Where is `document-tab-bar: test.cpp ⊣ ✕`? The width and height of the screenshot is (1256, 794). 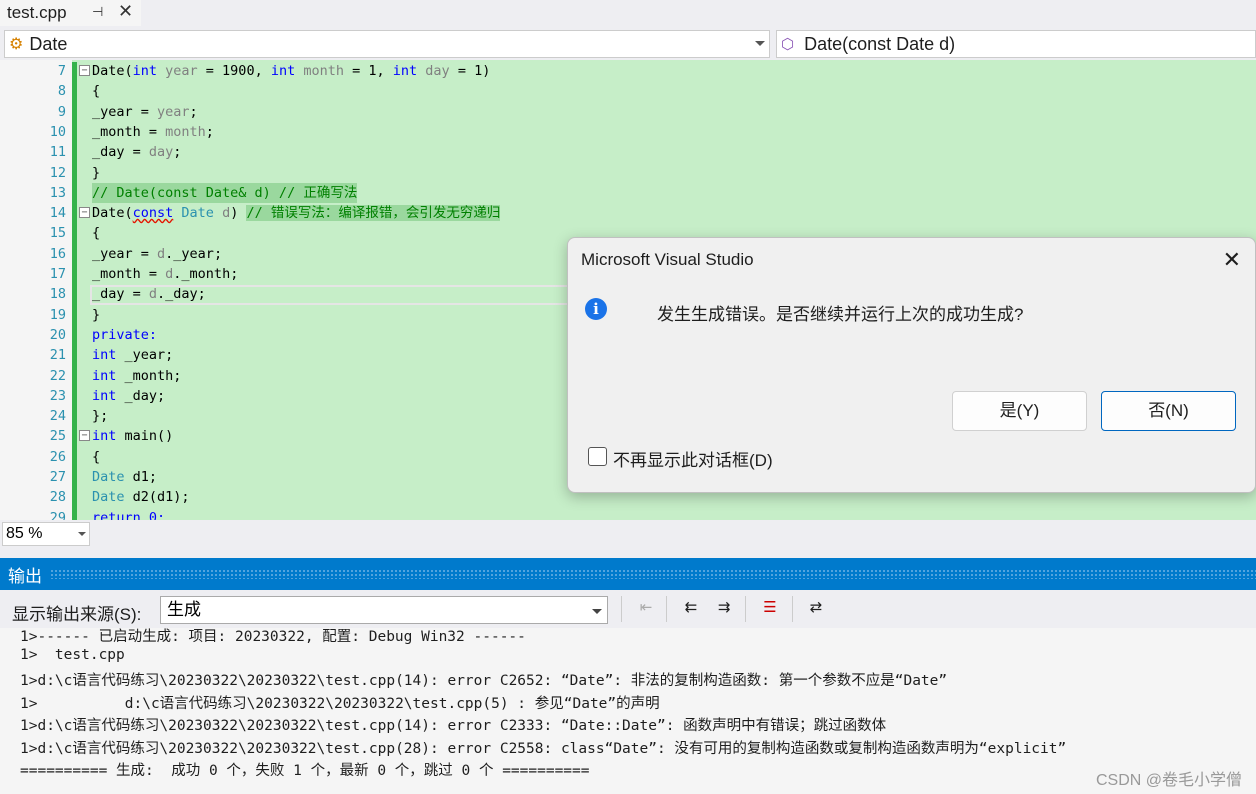 document-tab-bar: test.cpp ⊣ ✕ is located at coordinates (628, 13).